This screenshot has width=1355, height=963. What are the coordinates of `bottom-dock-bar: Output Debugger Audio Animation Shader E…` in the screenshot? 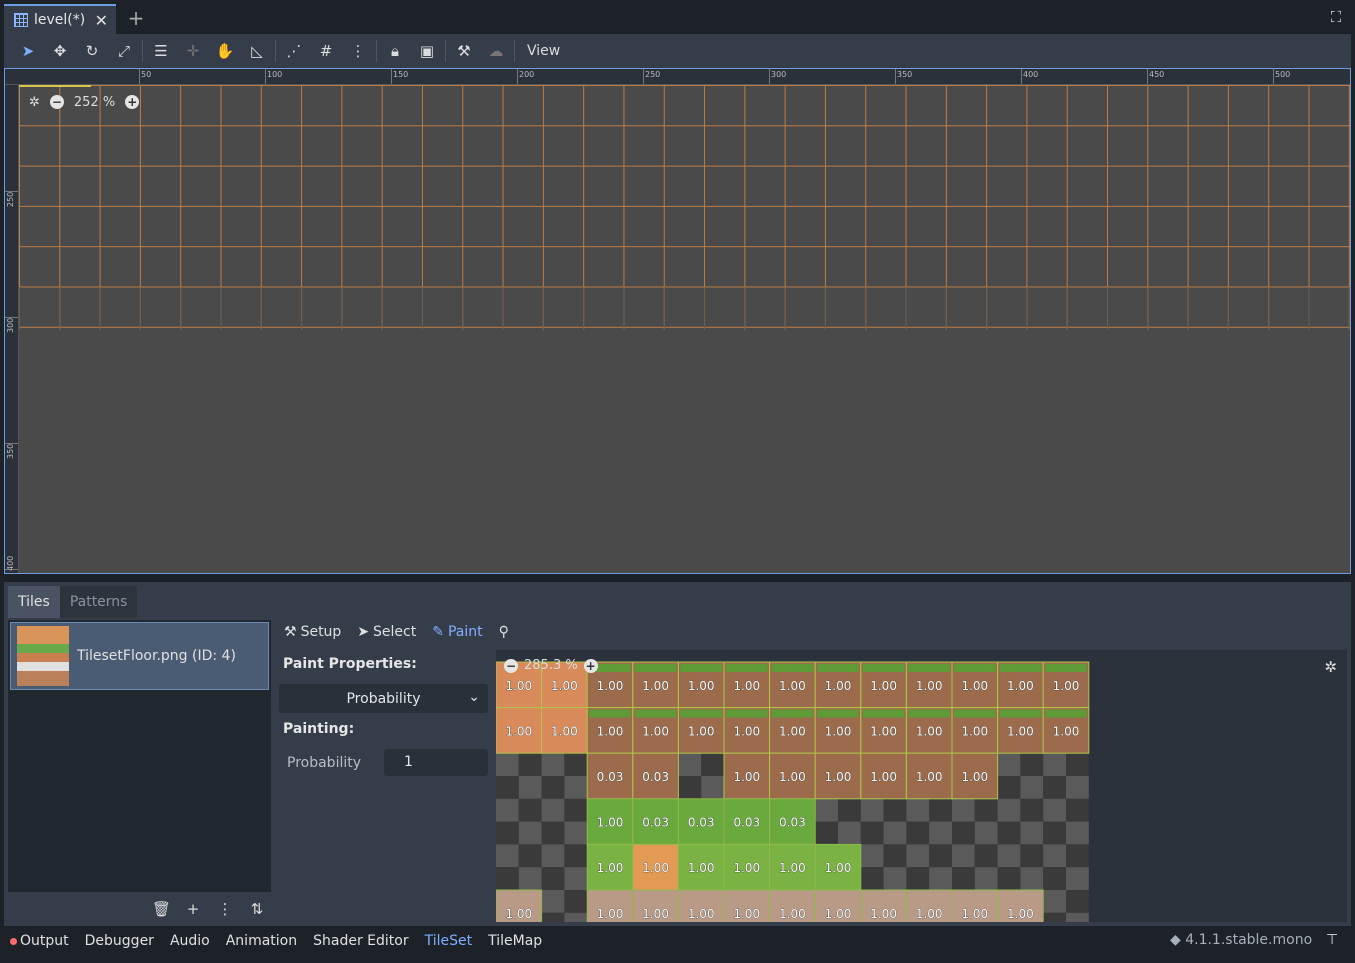 It's located at (677, 941).